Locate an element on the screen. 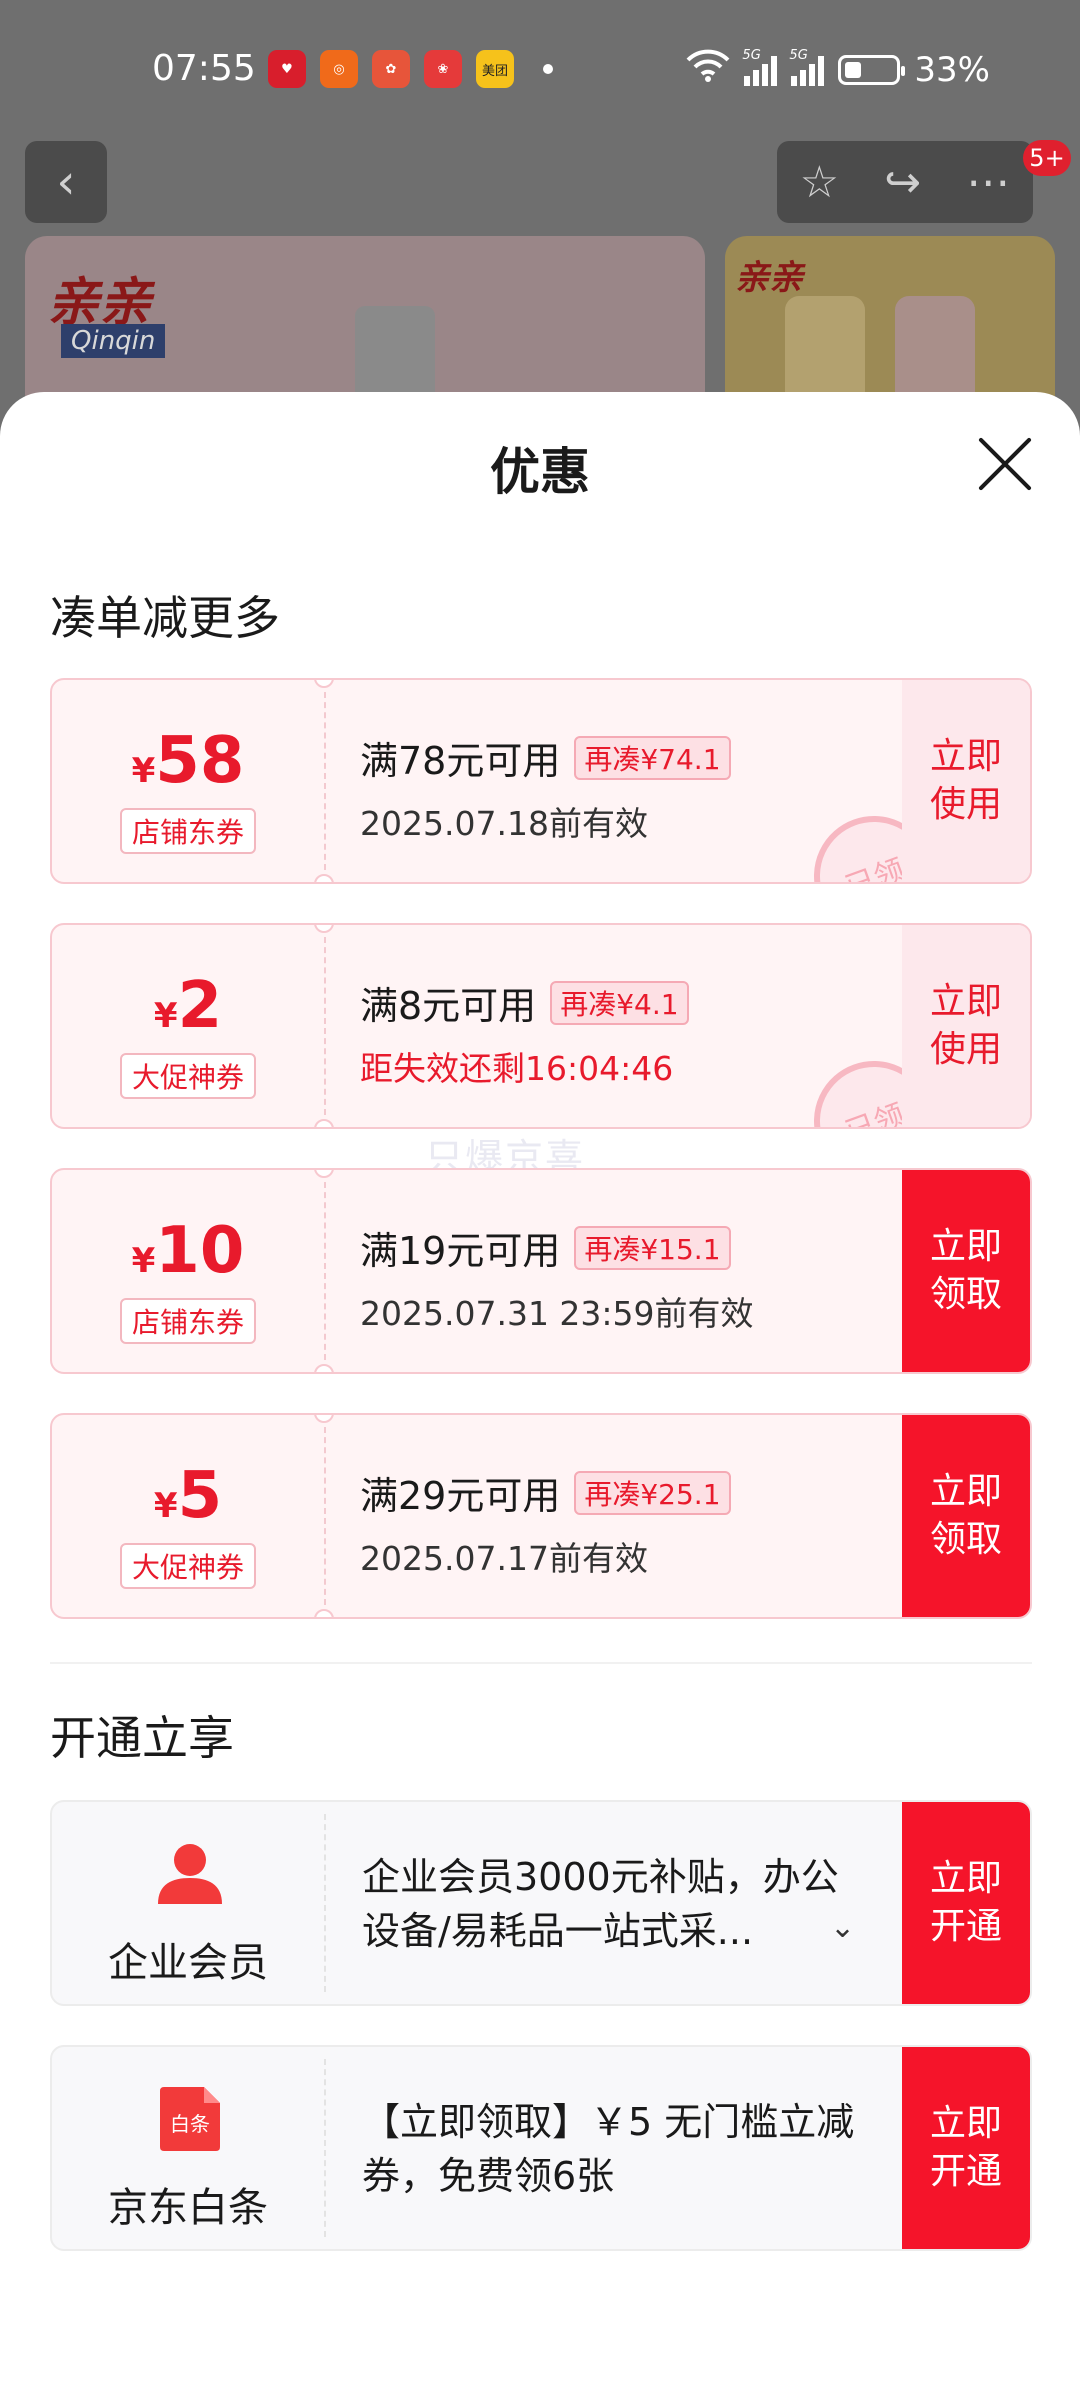 The height and width of the screenshot is (2400, 1080). coupon-condition: 满78元可用 is located at coordinates (460, 761).